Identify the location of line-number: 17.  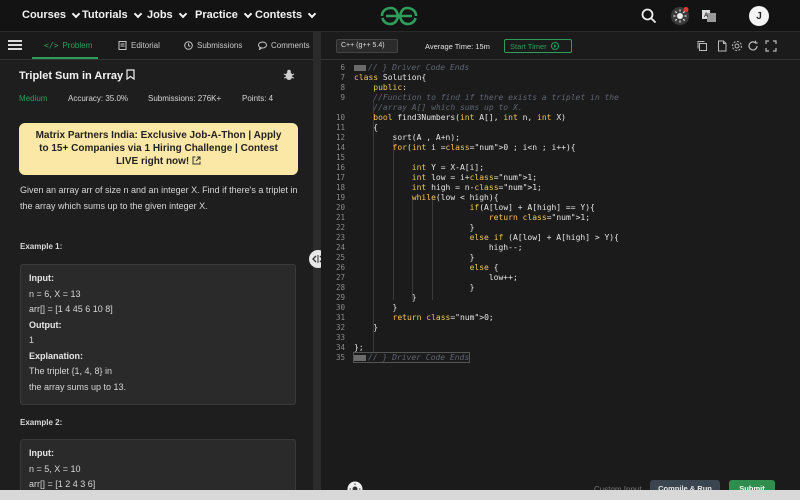
(340, 177).